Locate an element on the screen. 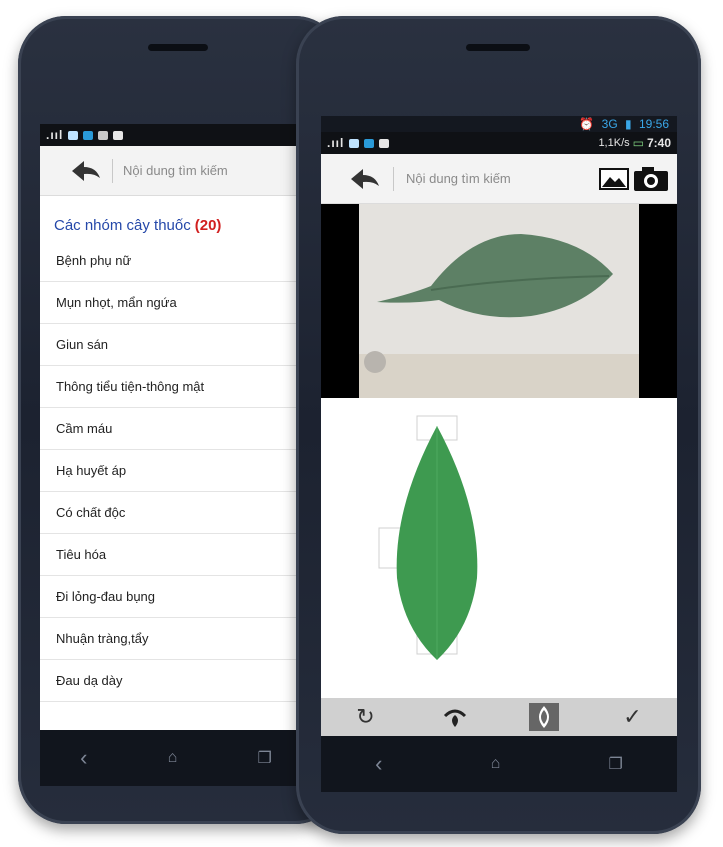 This screenshot has width=723, height=847. list-item: Tiêu hóa is located at coordinates (176, 555).